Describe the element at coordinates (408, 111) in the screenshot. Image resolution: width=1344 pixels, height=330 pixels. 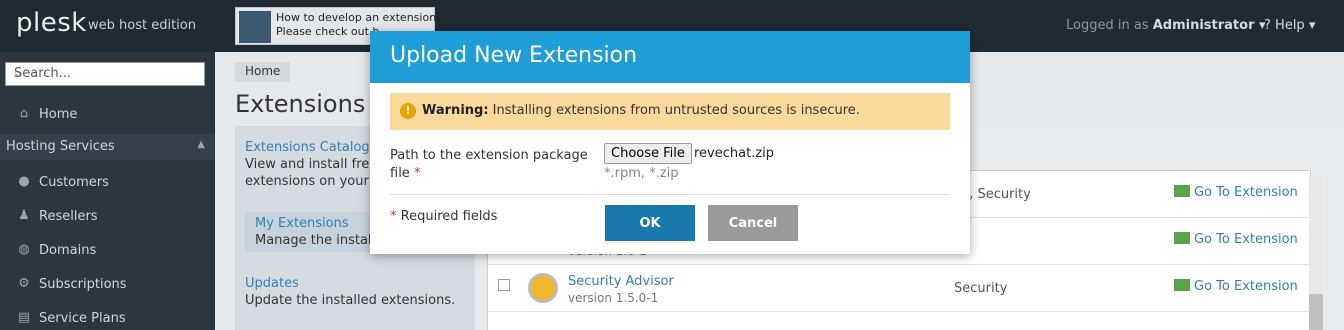
I see `warning-icon: !` at that location.